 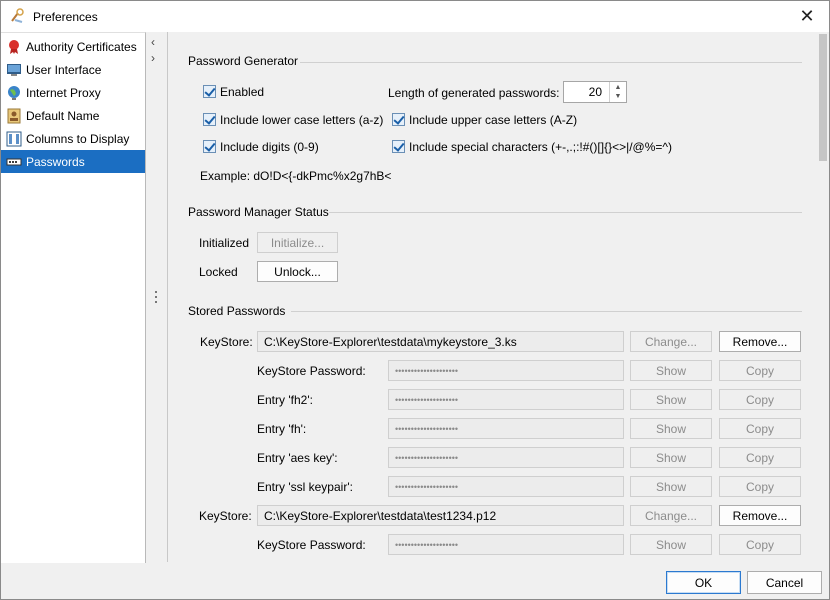 What do you see at coordinates (218, 272) in the screenshot?
I see `locked-status-label: Locked` at bounding box center [218, 272].